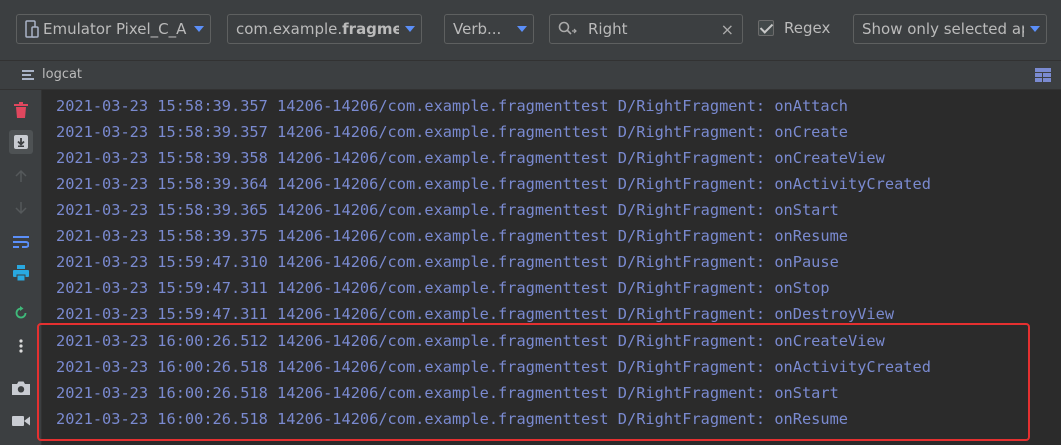 The width and height of the screenshot is (1061, 445). What do you see at coordinates (62, 74) in the screenshot?
I see `panel-title-label: logcat` at bounding box center [62, 74].